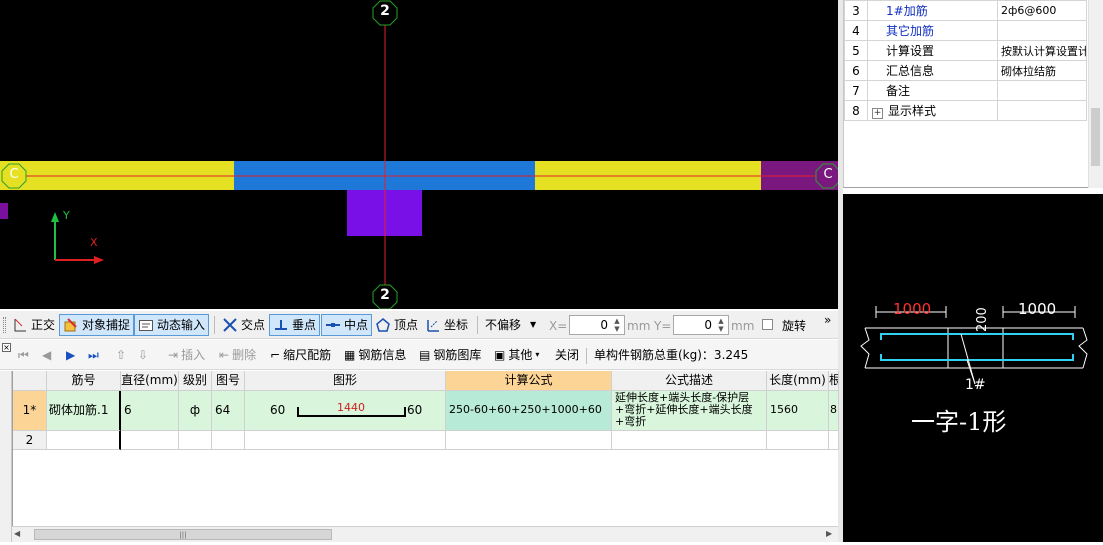 This screenshot has width=1103, height=545. Describe the element at coordinates (965, 30) in the screenshot. I see `property-row: 4 其它加筋` at that location.